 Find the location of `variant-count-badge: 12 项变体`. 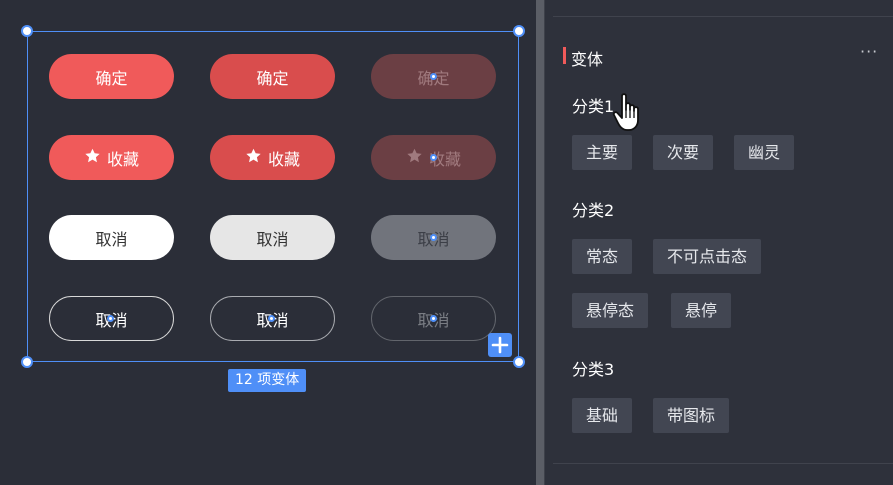

variant-count-badge: 12 项变体 is located at coordinates (267, 380).